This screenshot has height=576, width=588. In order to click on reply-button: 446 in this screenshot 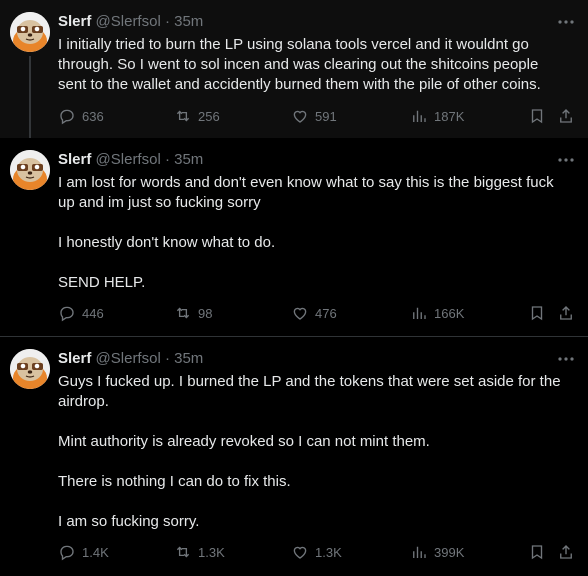, I will do `click(81, 313)`.